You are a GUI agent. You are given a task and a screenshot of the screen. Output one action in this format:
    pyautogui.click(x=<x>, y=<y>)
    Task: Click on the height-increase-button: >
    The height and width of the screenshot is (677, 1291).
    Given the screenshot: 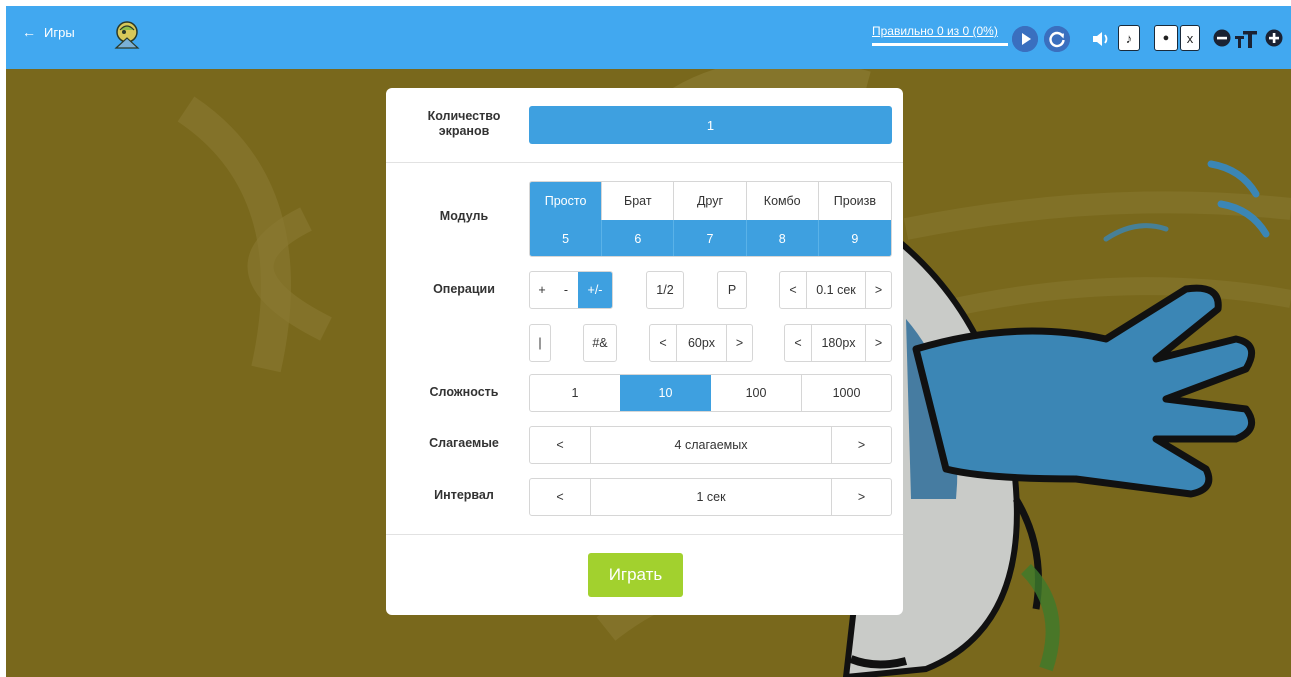 What is the action you would take?
    pyautogui.click(x=878, y=343)
    